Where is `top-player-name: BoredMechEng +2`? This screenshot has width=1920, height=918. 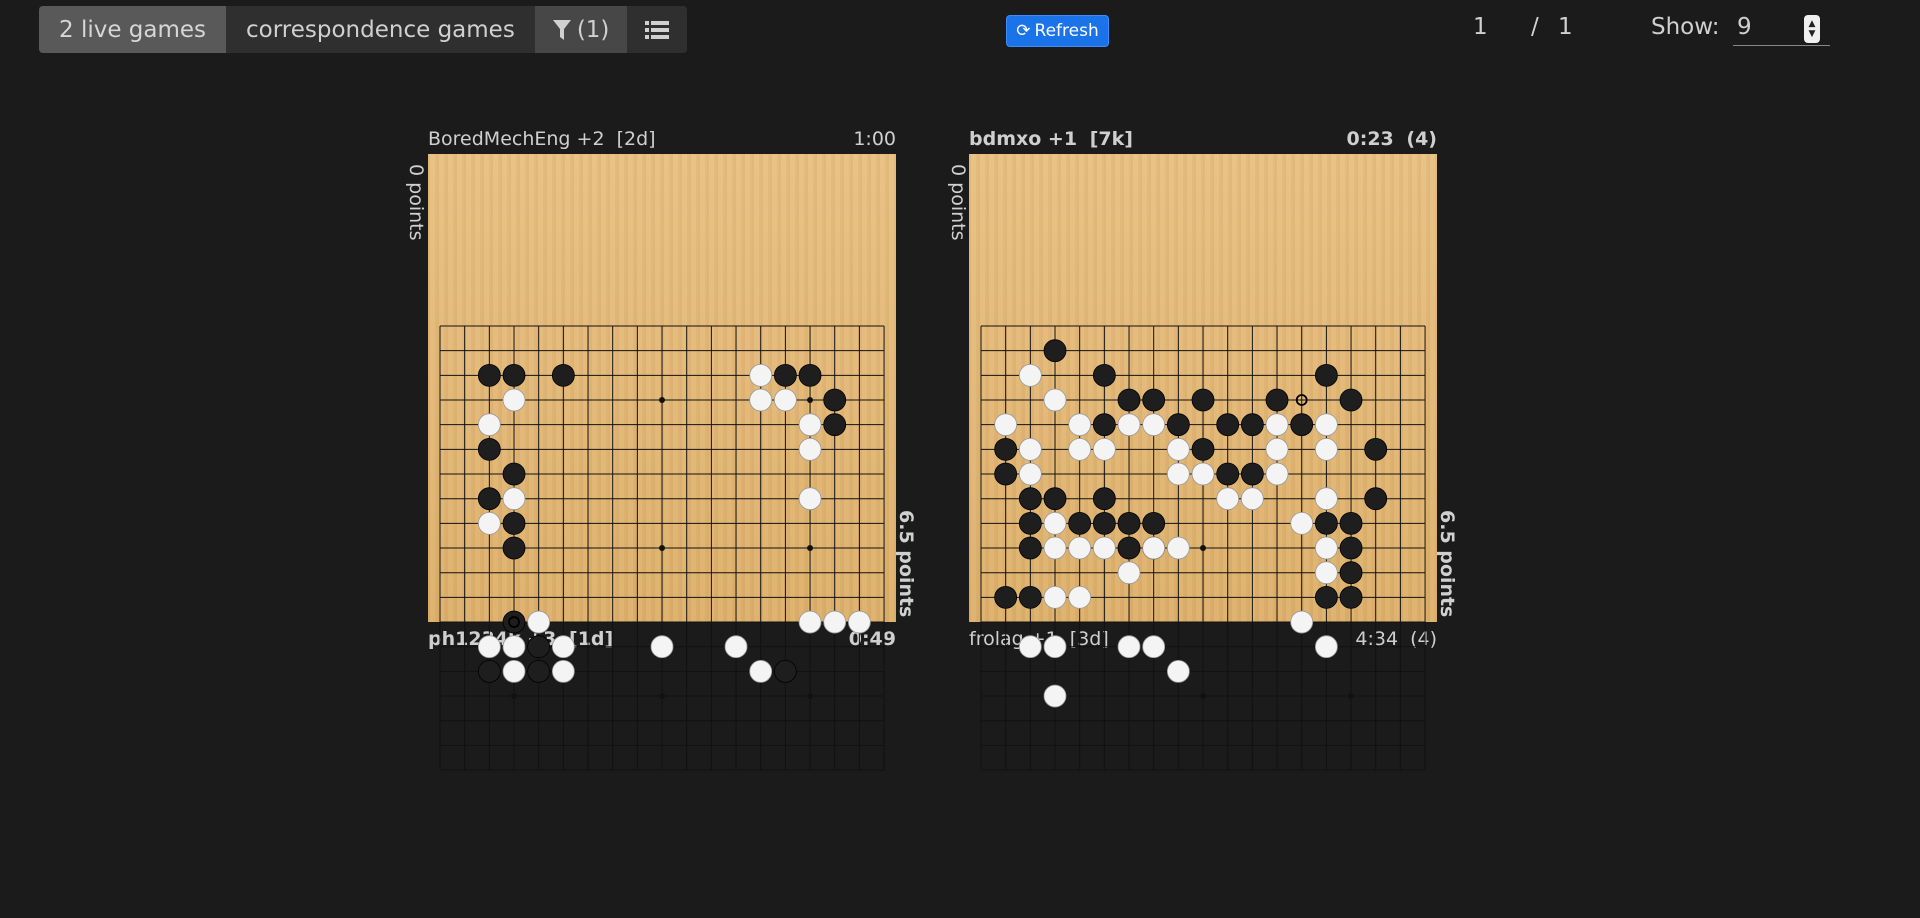 top-player-name: BoredMechEng +2 is located at coordinates (516, 139).